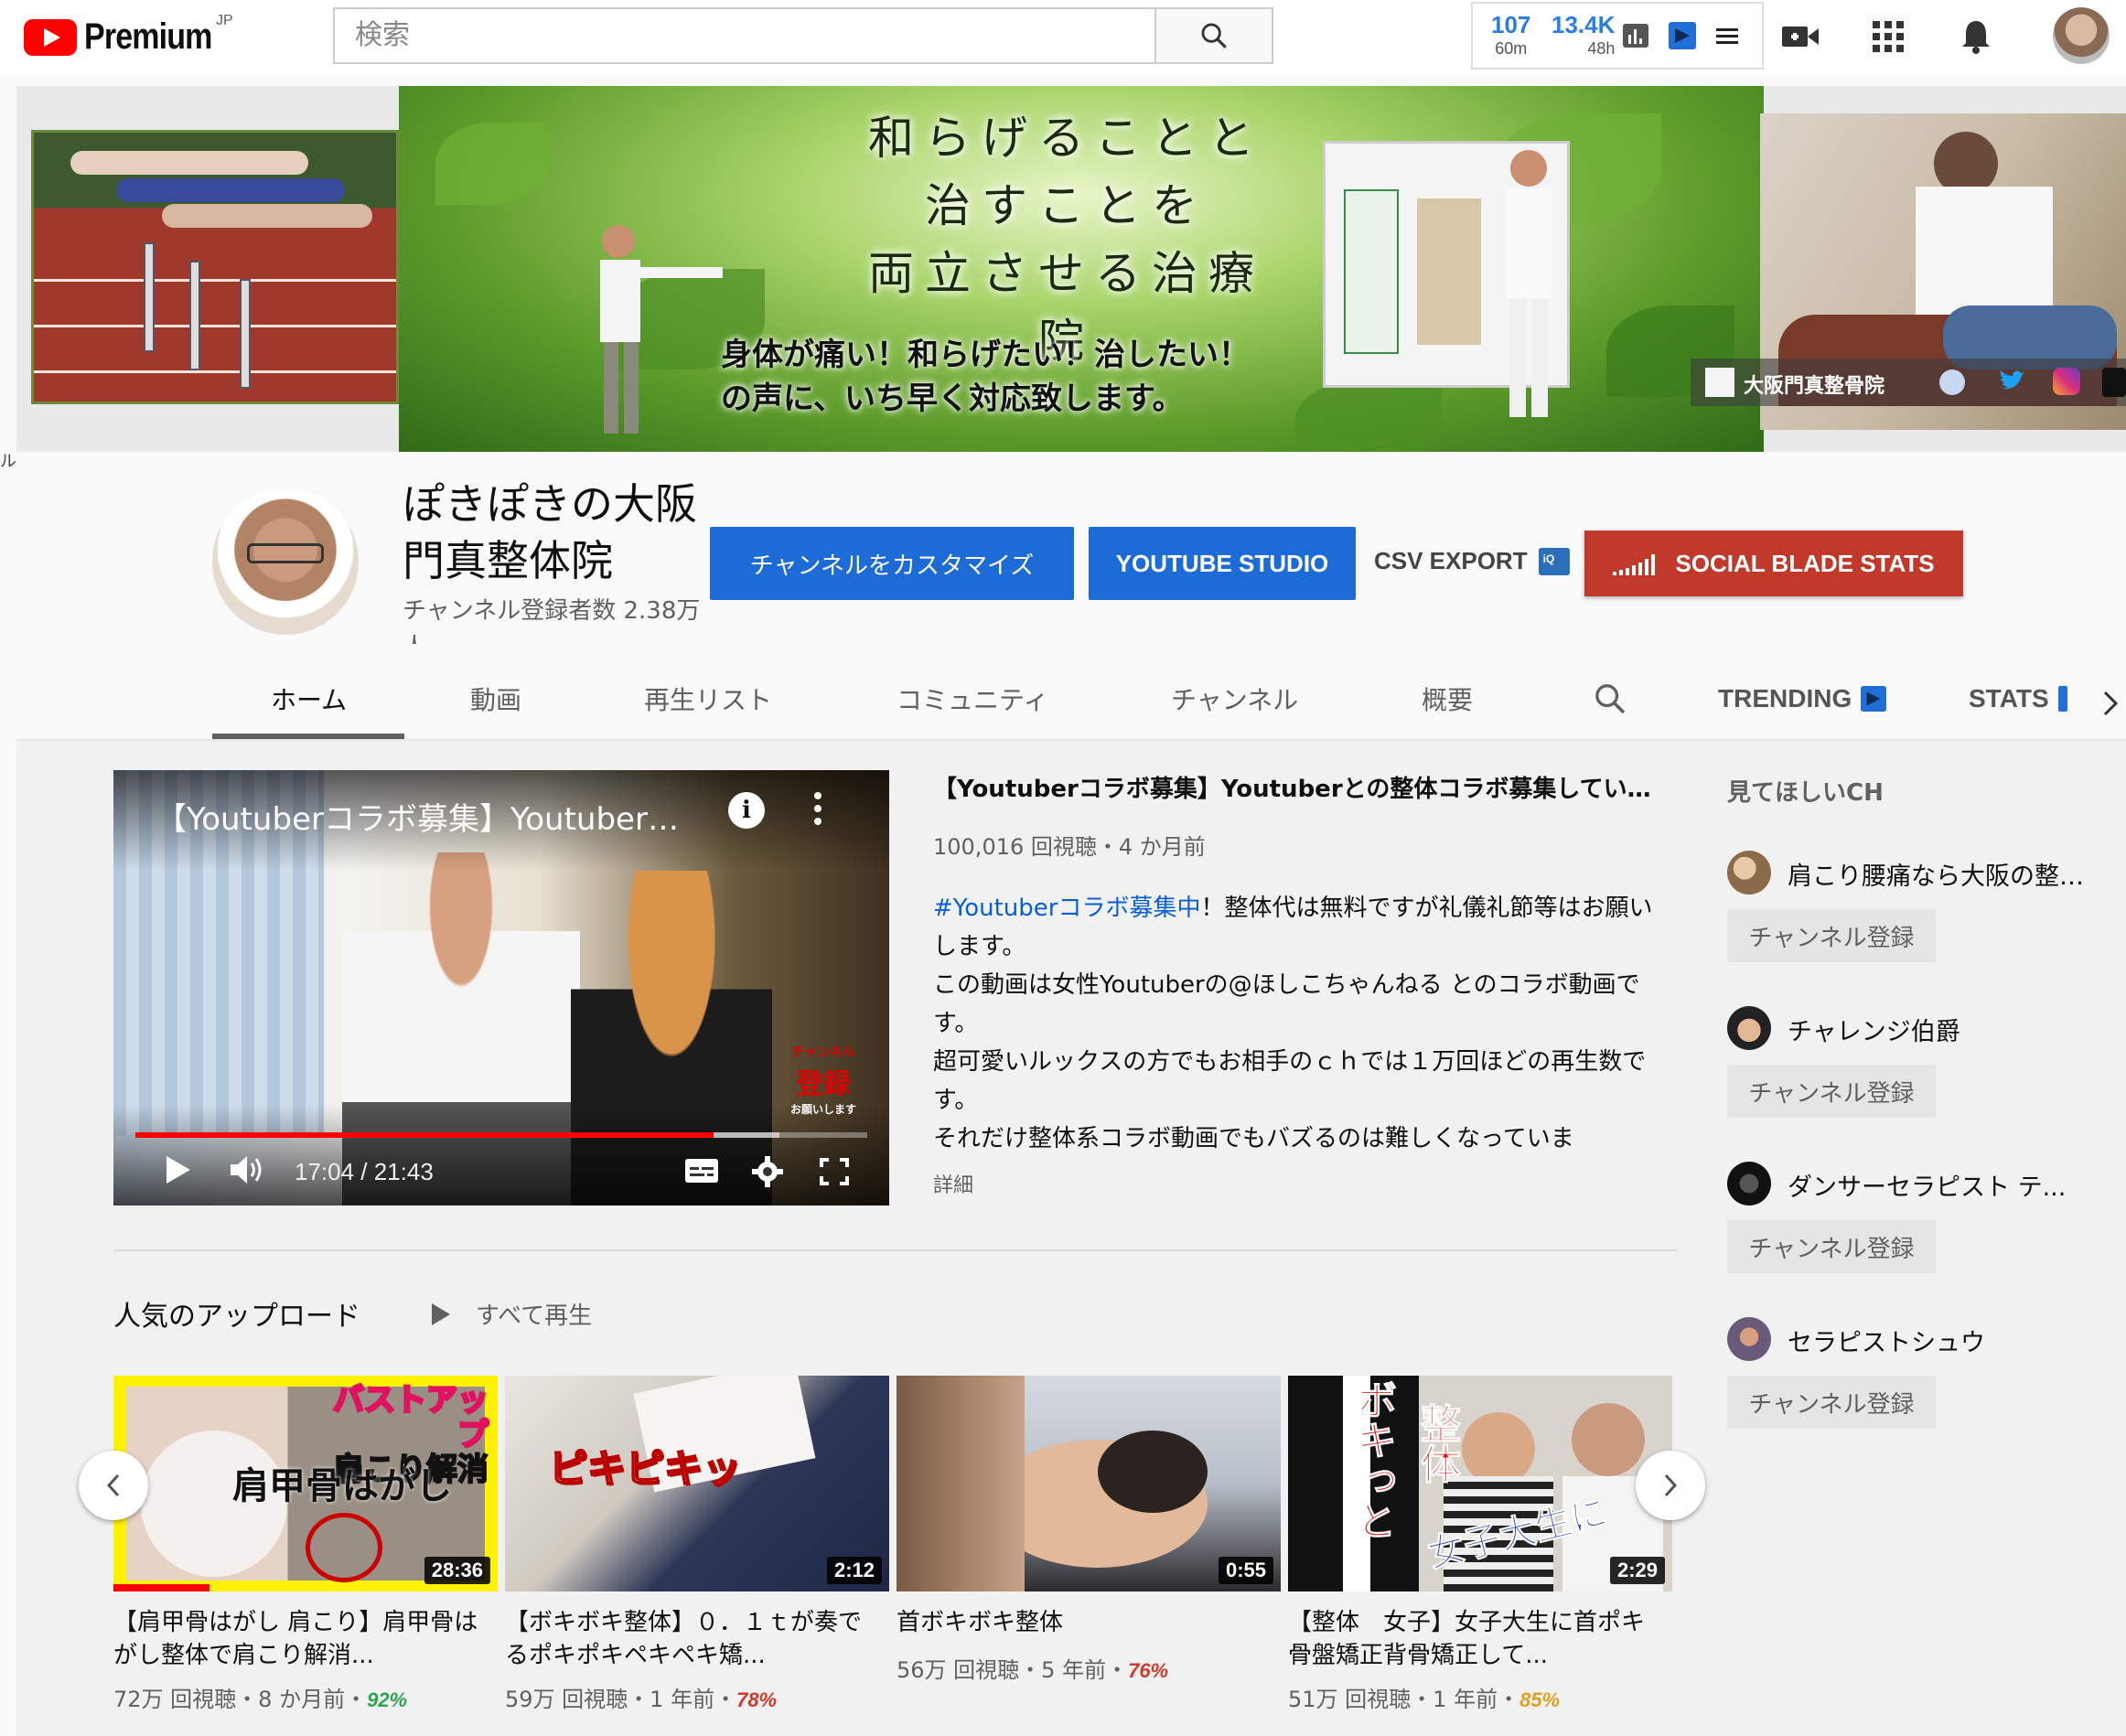  I want to click on vidiq-tab-icon, so click(1874, 699).